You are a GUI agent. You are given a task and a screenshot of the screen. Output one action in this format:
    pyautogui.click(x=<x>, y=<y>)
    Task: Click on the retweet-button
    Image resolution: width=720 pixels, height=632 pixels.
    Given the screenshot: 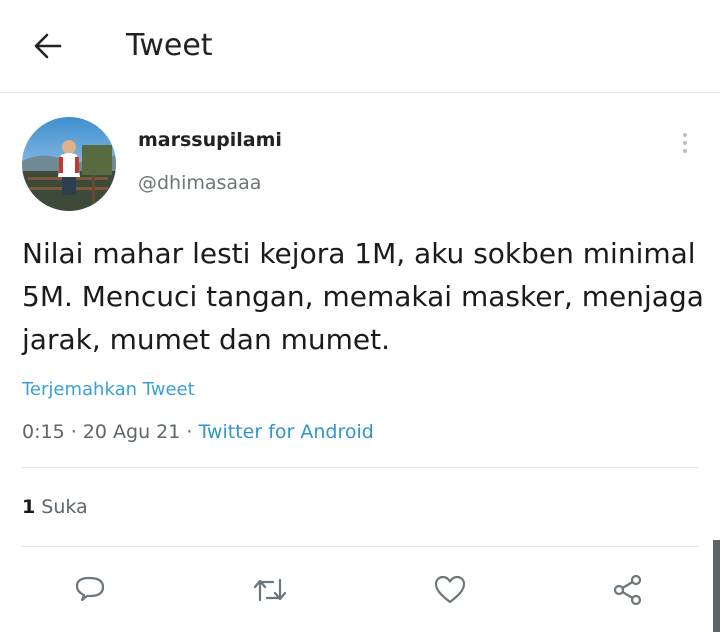 What is the action you would take?
    pyautogui.click(x=270, y=590)
    